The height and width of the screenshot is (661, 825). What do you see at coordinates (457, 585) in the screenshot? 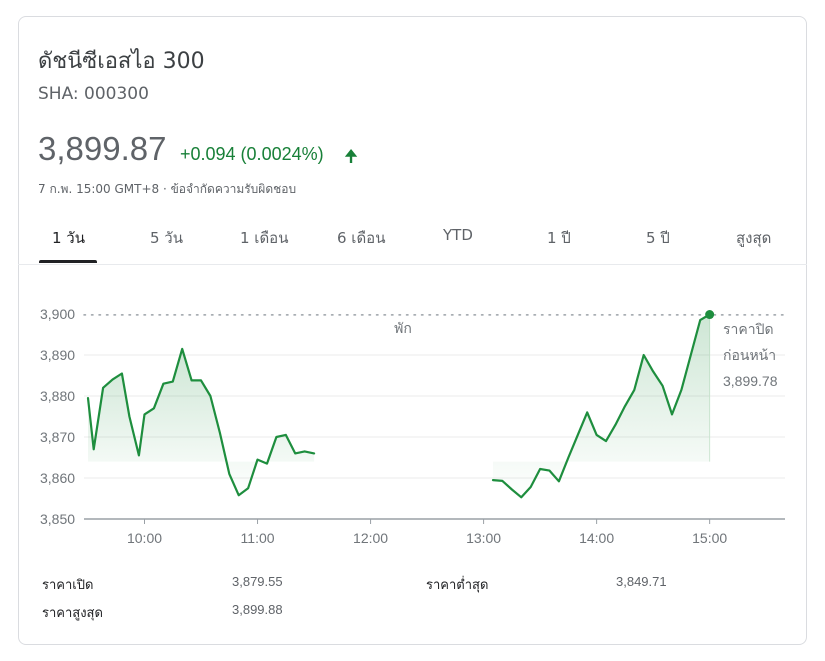
I see `low-label: ราคาต่ำสุด` at bounding box center [457, 585].